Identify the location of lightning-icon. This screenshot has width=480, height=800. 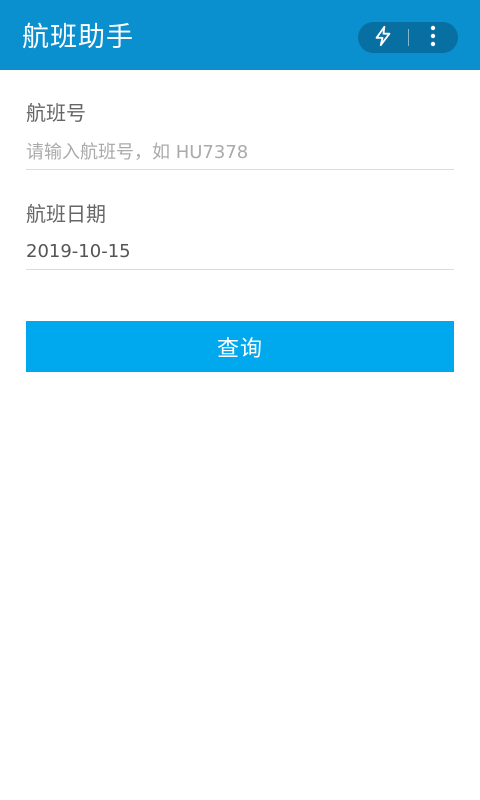
(383, 38).